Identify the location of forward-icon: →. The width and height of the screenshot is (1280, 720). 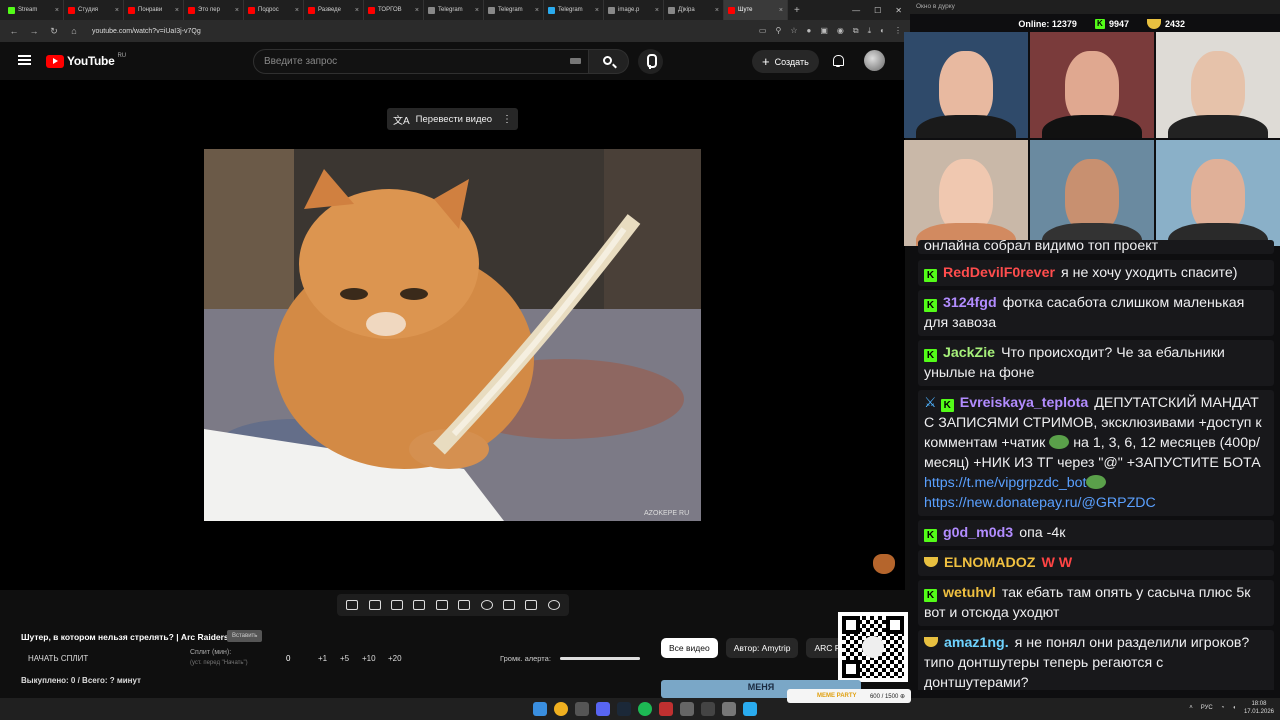
(34, 31).